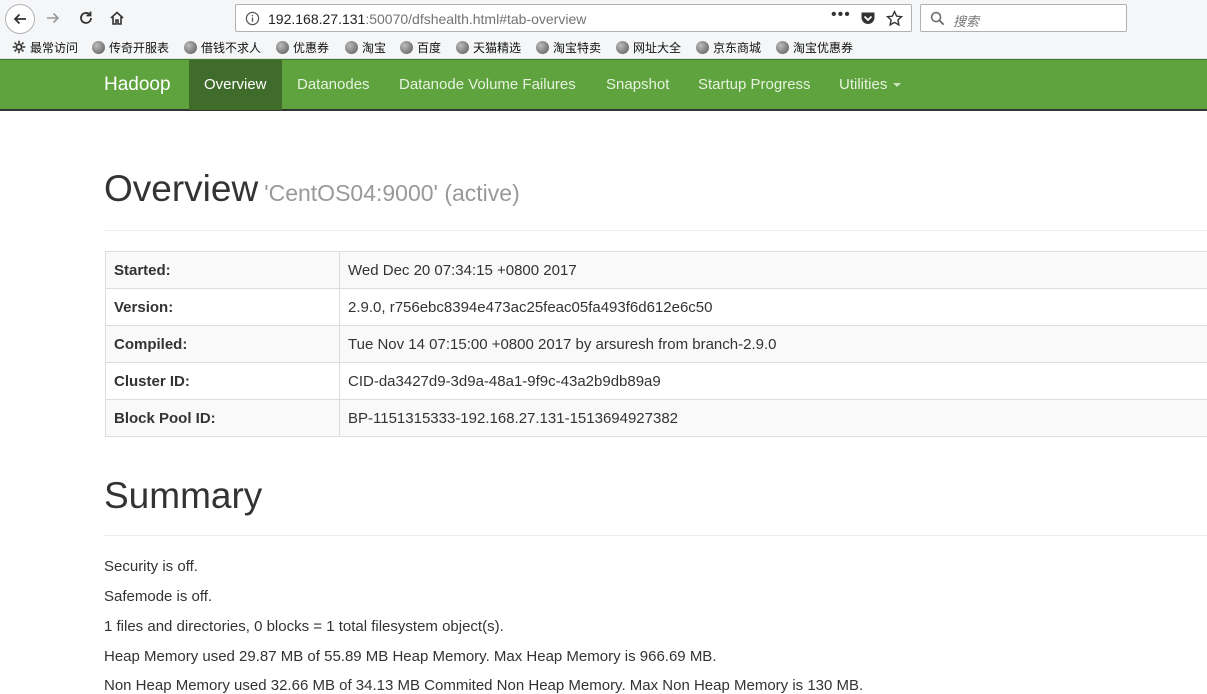  I want to click on back-button, so click(20, 19).